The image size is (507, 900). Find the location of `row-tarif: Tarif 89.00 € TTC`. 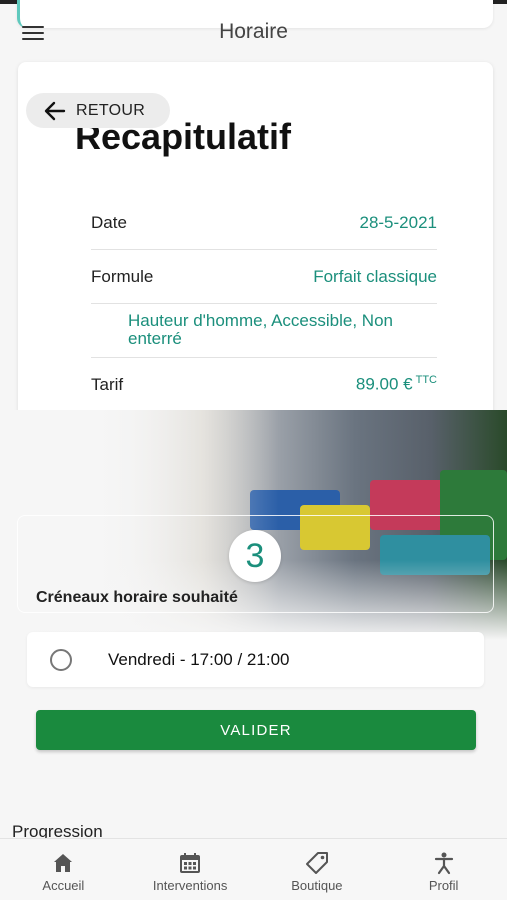

row-tarif: Tarif 89.00 € TTC is located at coordinates (264, 385).